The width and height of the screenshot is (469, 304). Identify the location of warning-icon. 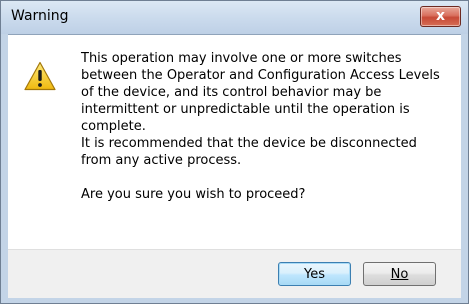
(40, 76).